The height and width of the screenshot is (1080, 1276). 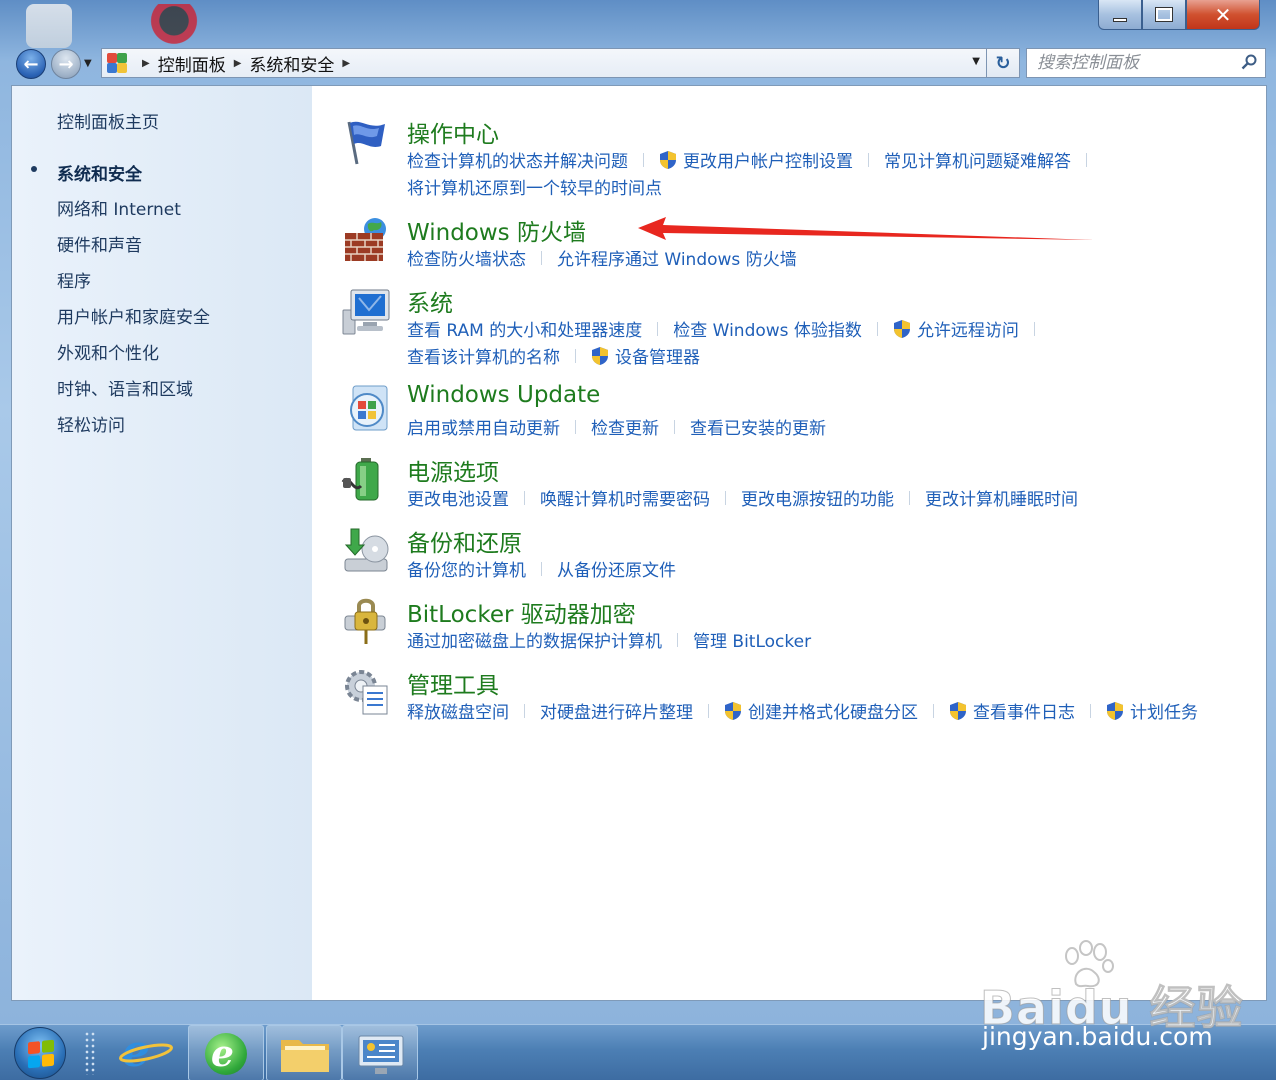 I want to click on admin-tools-icon, so click(x=367, y=692).